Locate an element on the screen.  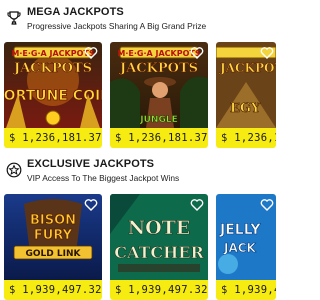
game-title-text: NOTE is located at coordinates (159, 228).